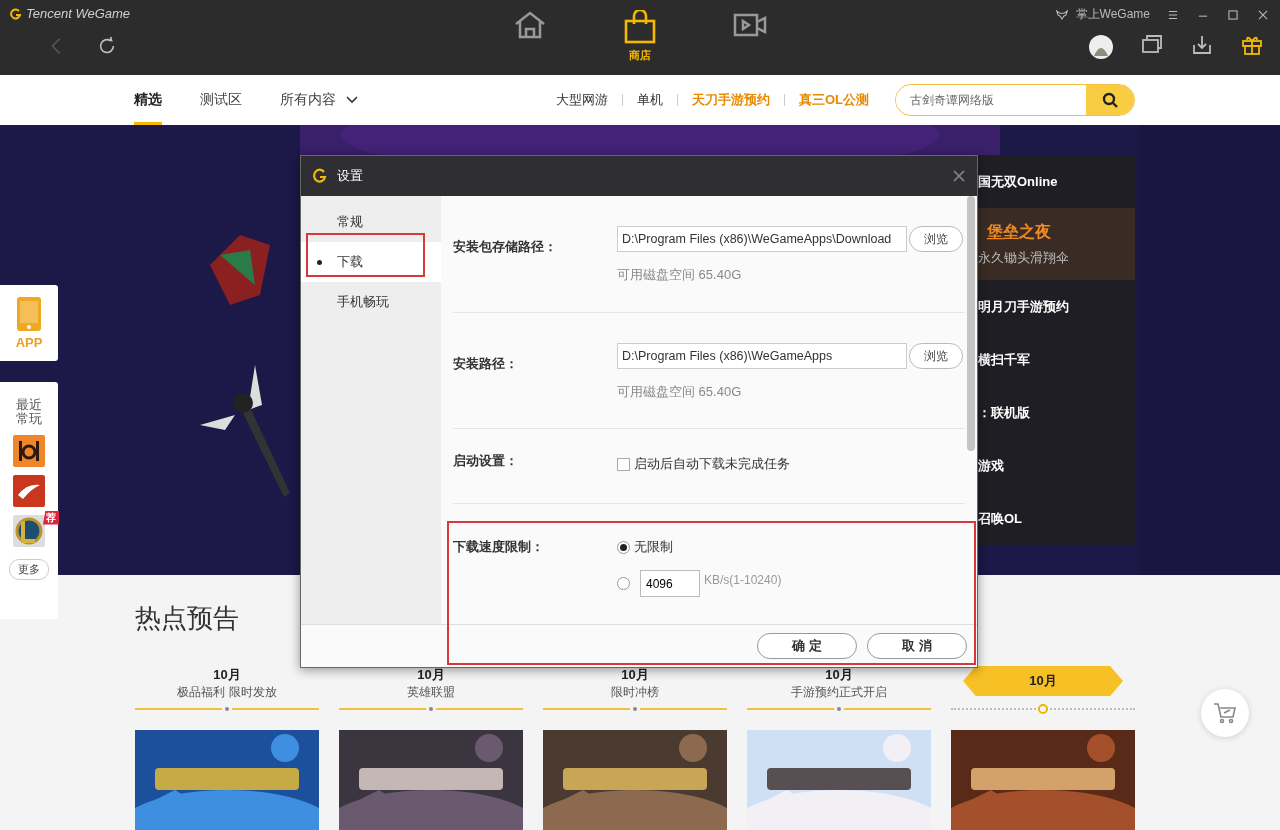  I want to click on maximize-icon, so click(1233, 14).